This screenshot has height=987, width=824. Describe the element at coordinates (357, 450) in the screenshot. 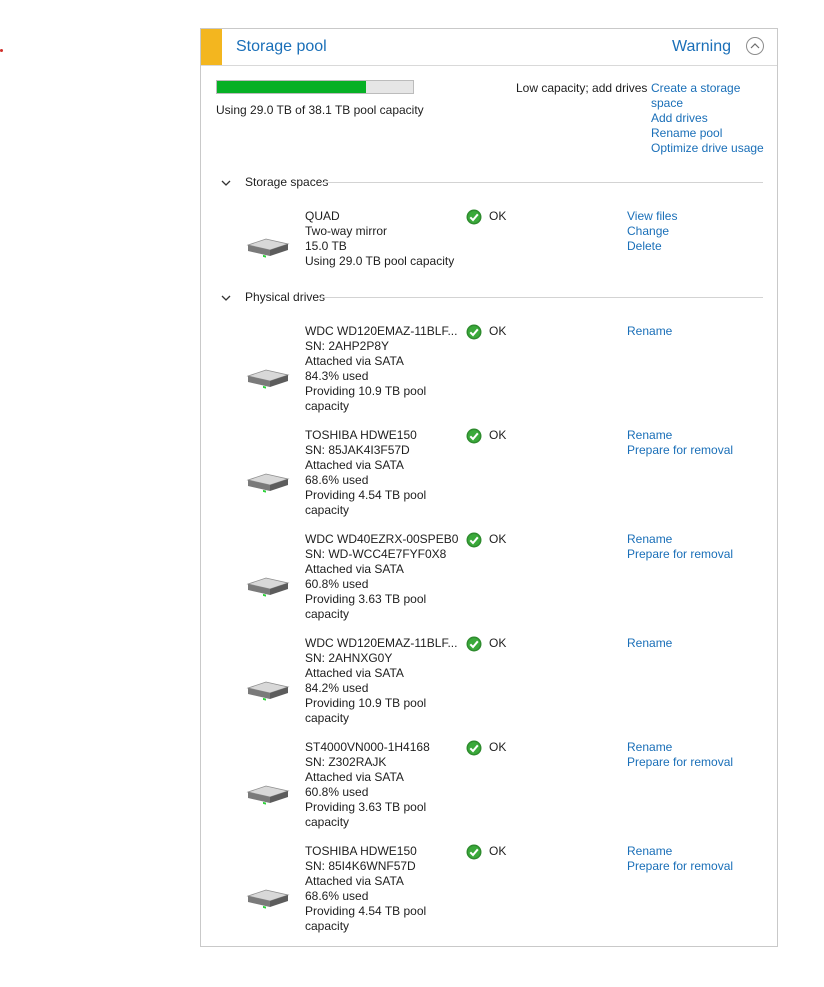

I see `drive-serial: SN: 85JAK4I3F57D` at that location.